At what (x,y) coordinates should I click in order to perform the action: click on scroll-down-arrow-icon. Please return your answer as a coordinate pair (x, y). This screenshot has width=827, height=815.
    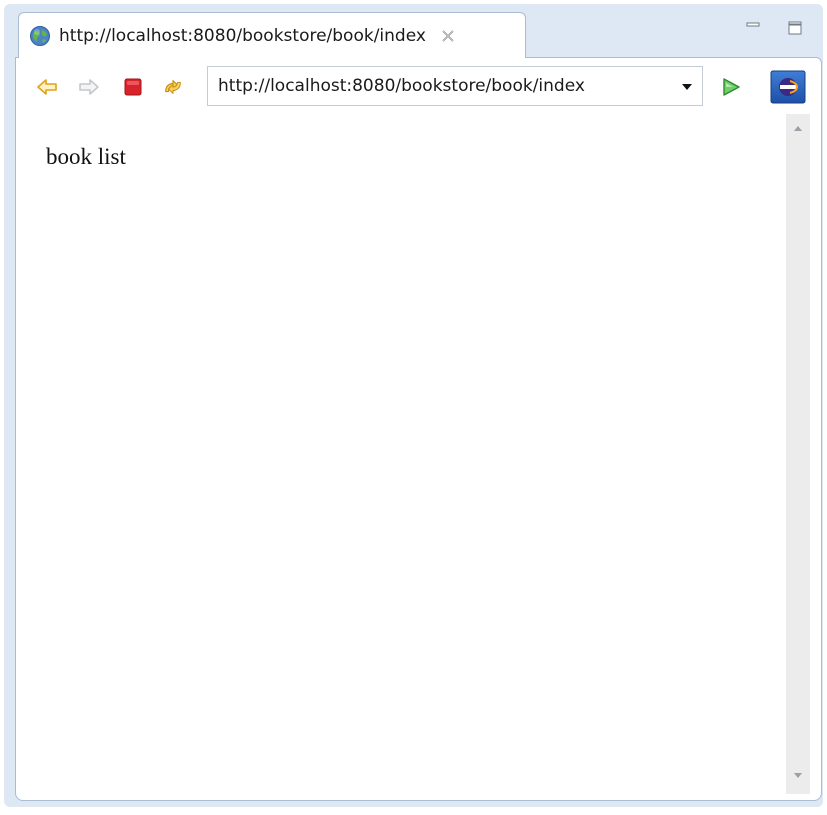
    Looking at the image, I should click on (798, 776).